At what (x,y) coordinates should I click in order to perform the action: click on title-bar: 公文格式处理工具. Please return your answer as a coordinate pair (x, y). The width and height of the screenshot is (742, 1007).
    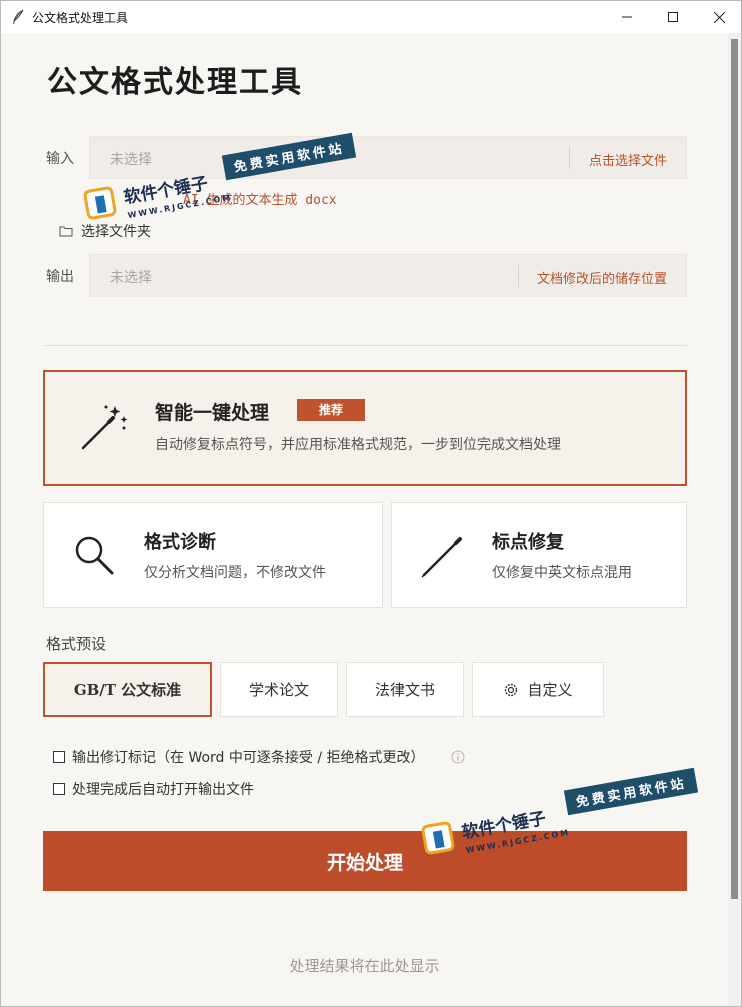
    Looking at the image, I should click on (371, 17).